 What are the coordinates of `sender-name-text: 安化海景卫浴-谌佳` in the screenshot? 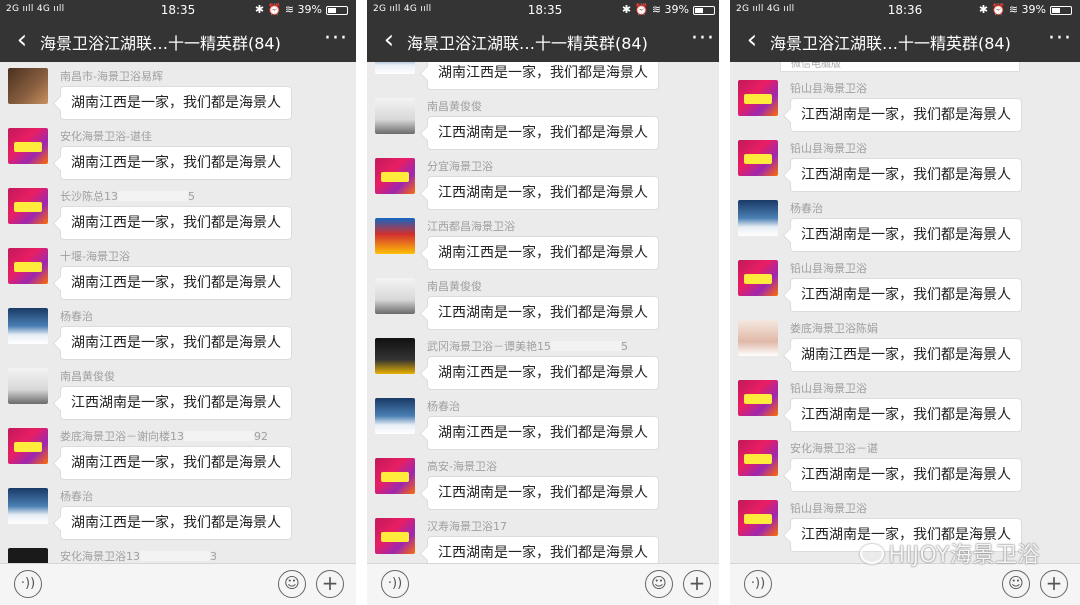 It's located at (106, 136).